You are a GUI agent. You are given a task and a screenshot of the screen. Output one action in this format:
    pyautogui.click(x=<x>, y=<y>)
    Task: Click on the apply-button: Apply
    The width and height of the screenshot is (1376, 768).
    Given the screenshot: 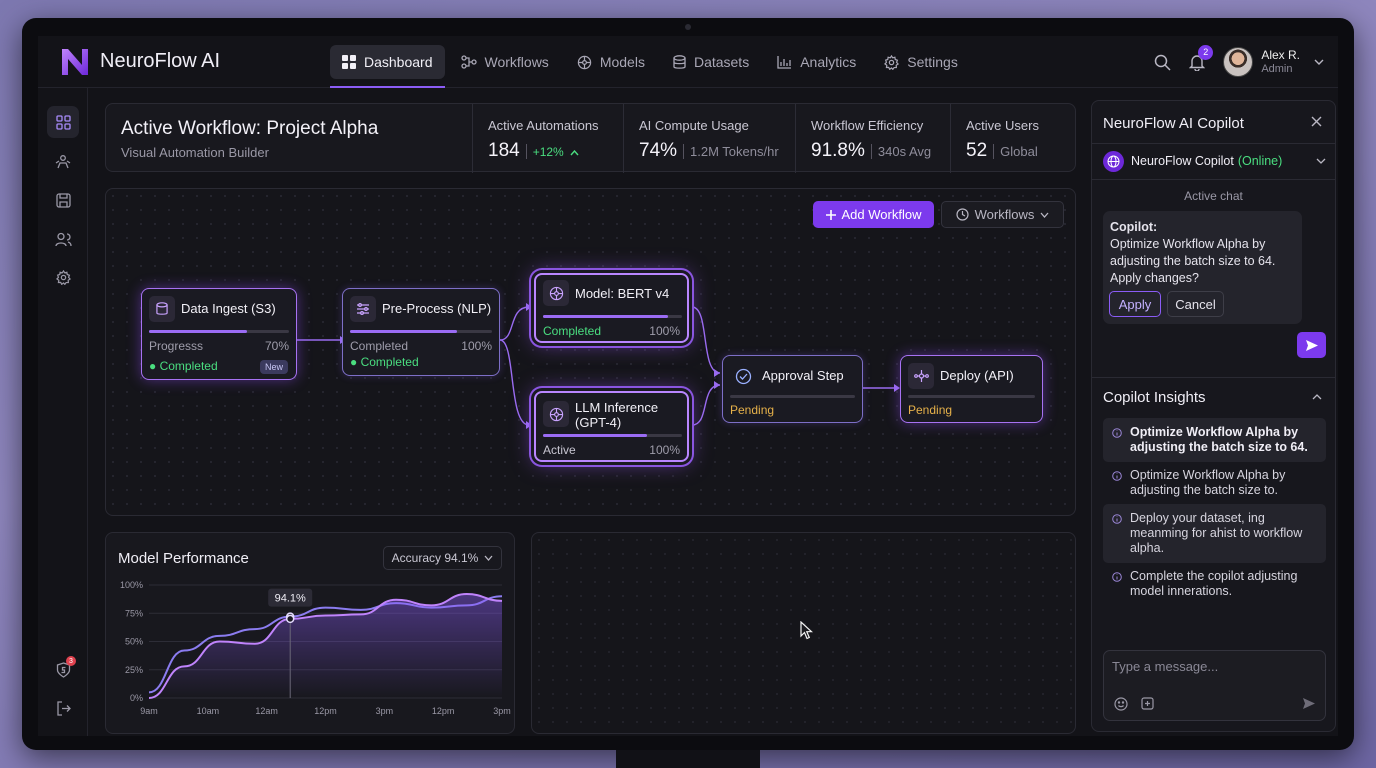 What is the action you would take?
    pyautogui.click(x=1135, y=304)
    